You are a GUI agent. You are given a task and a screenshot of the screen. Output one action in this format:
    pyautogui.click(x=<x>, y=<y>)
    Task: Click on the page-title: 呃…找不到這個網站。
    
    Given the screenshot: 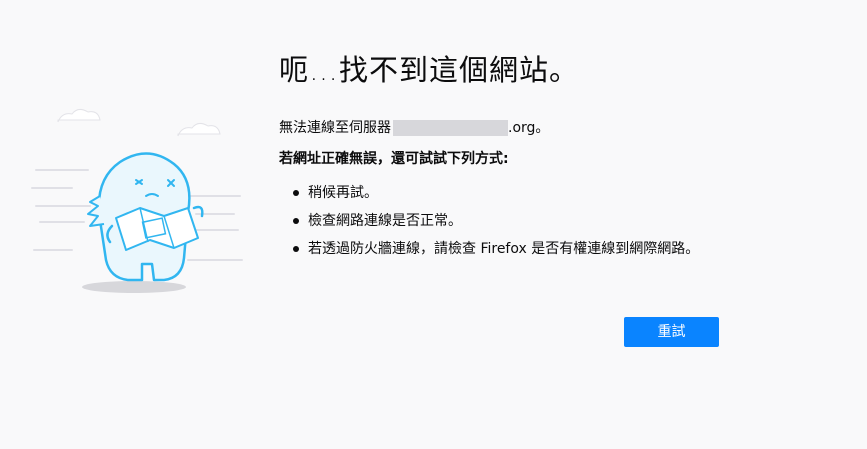 What is the action you would take?
    pyautogui.click(x=429, y=70)
    